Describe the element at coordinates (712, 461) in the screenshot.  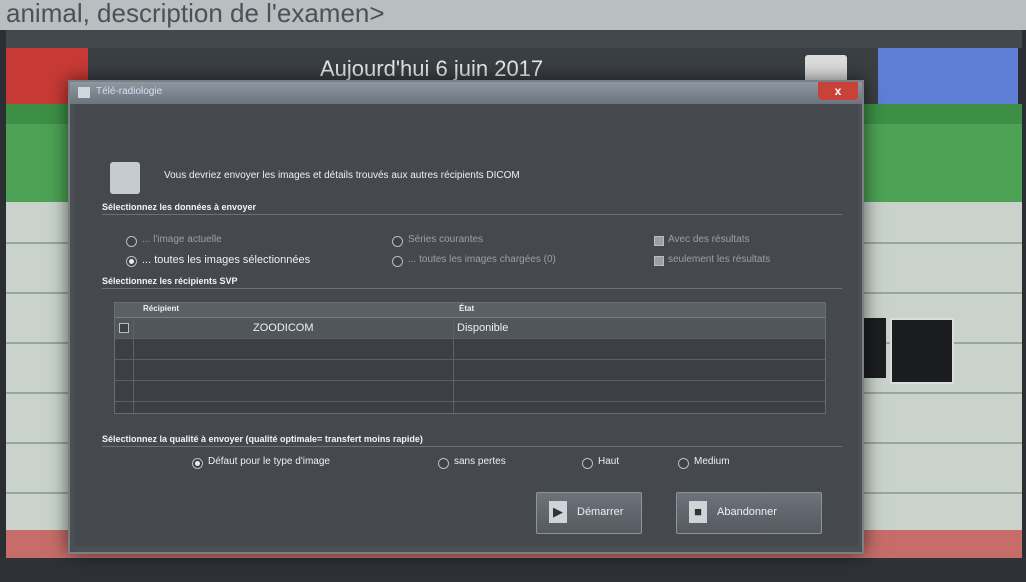
I see `quality-medium-label: Medium` at that location.